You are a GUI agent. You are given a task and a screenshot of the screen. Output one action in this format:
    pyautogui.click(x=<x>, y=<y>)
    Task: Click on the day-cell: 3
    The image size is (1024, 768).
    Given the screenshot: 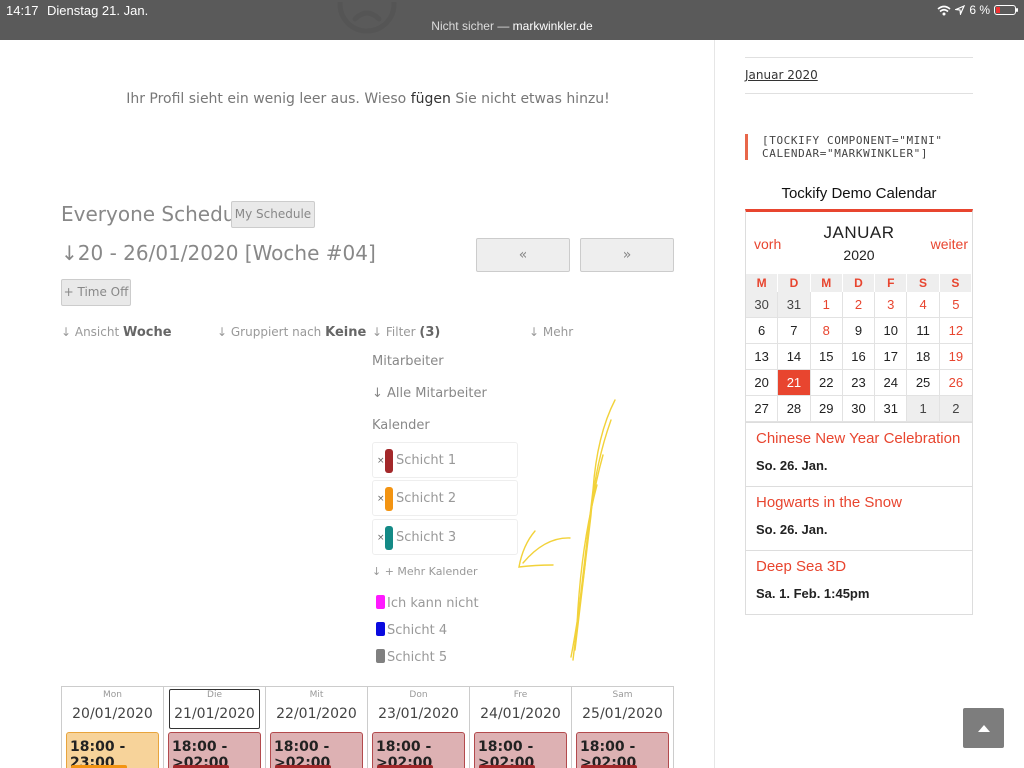 What is the action you would take?
    pyautogui.click(x=891, y=305)
    